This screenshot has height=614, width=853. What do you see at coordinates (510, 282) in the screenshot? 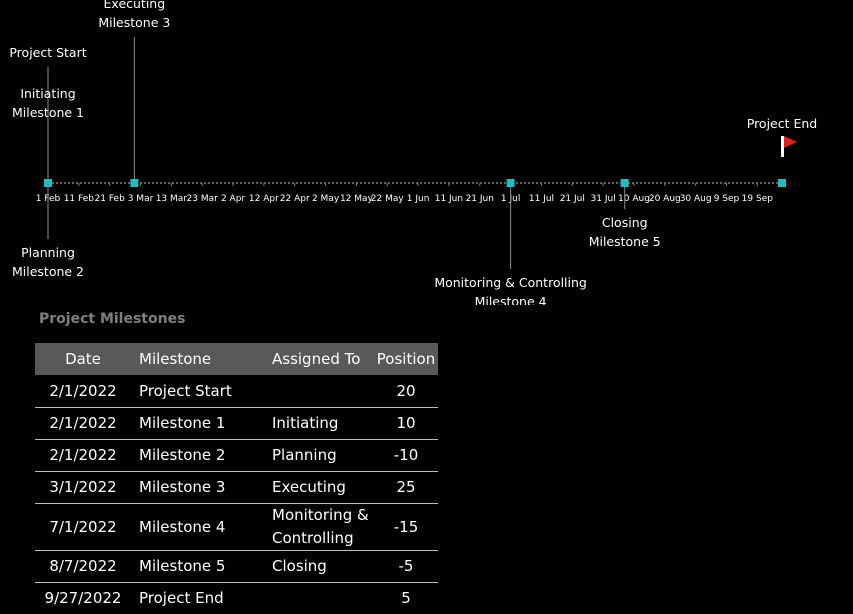
I see `milestone-title: Monitoring & Controlling` at bounding box center [510, 282].